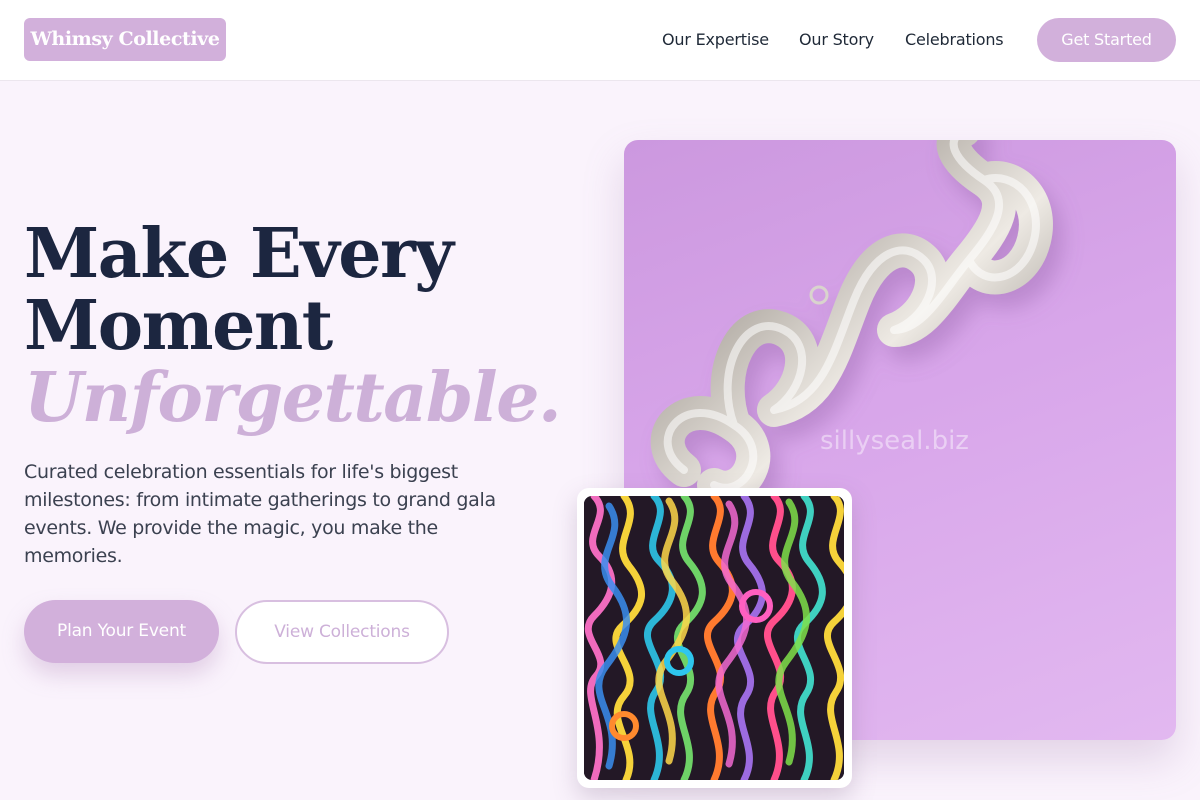 This screenshot has height=800, width=1200. I want to click on get-started-button: Get Started, so click(1106, 40).